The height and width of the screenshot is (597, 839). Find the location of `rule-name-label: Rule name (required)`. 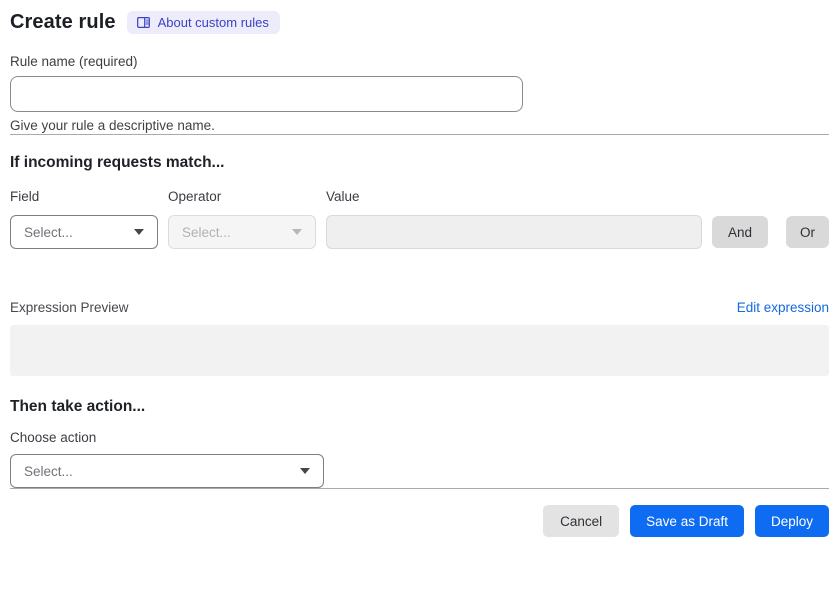

rule-name-label: Rule name (required) is located at coordinates (74, 61).